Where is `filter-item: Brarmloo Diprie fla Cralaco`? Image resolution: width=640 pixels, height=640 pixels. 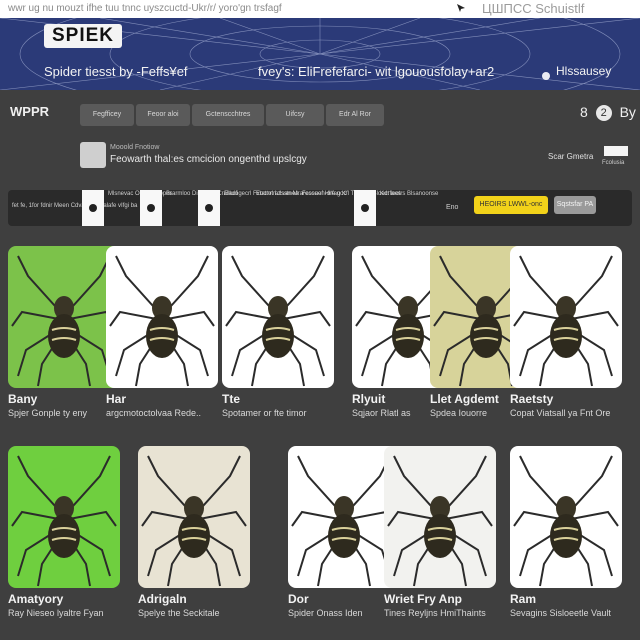
filter-item: Brarmloo Diprie fla Cralaco is located at coordinates (189, 208).